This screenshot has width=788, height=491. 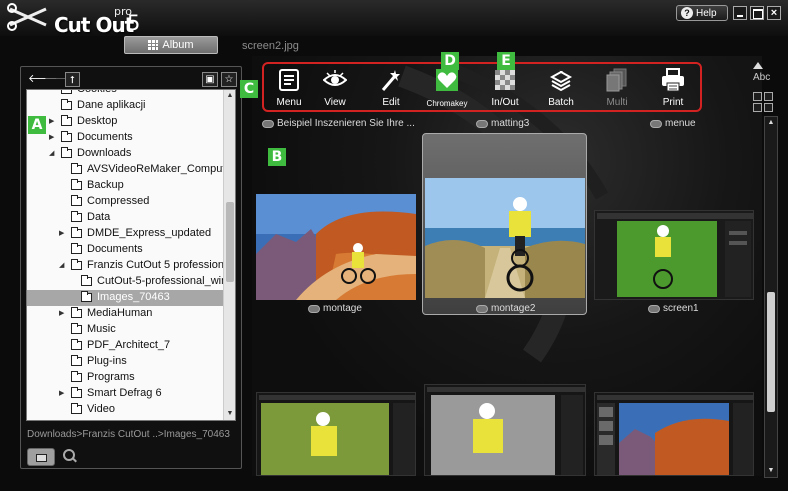 I want to click on sort-arrow-icon, so click(x=758, y=65).